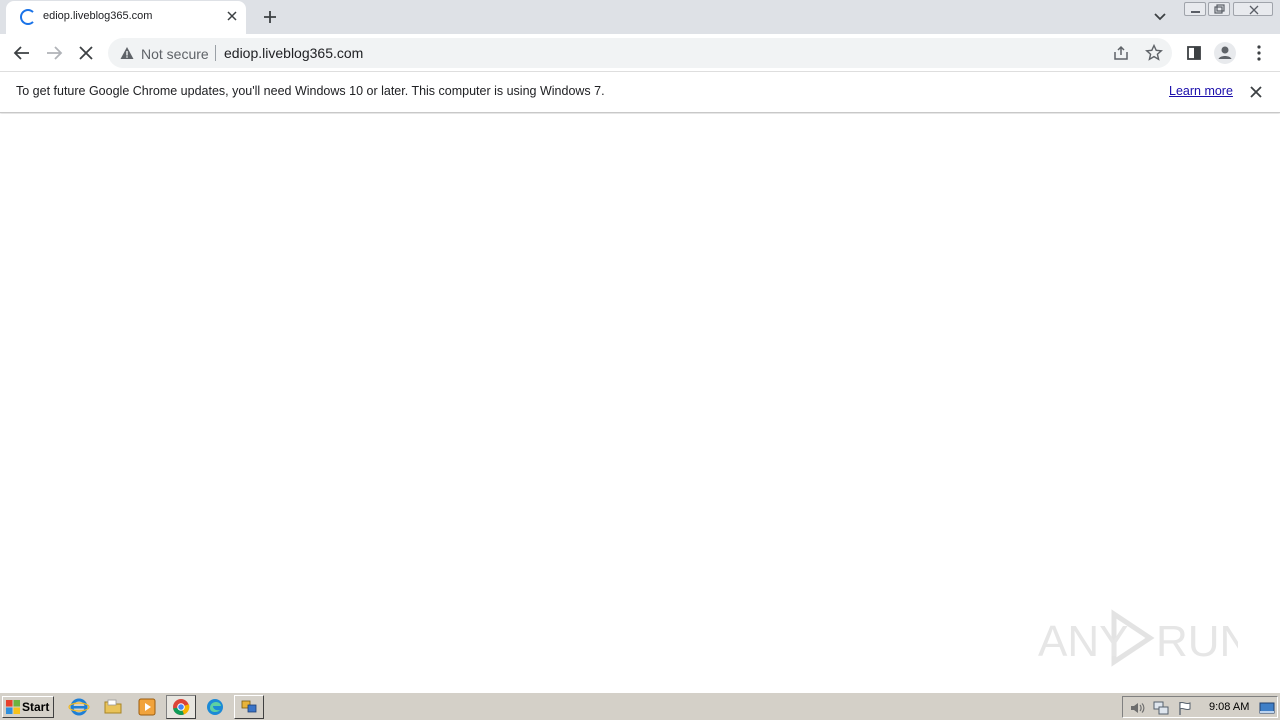  What do you see at coordinates (1267, 708) in the screenshot?
I see `show-desktop-icon` at bounding box center [1267, 708].